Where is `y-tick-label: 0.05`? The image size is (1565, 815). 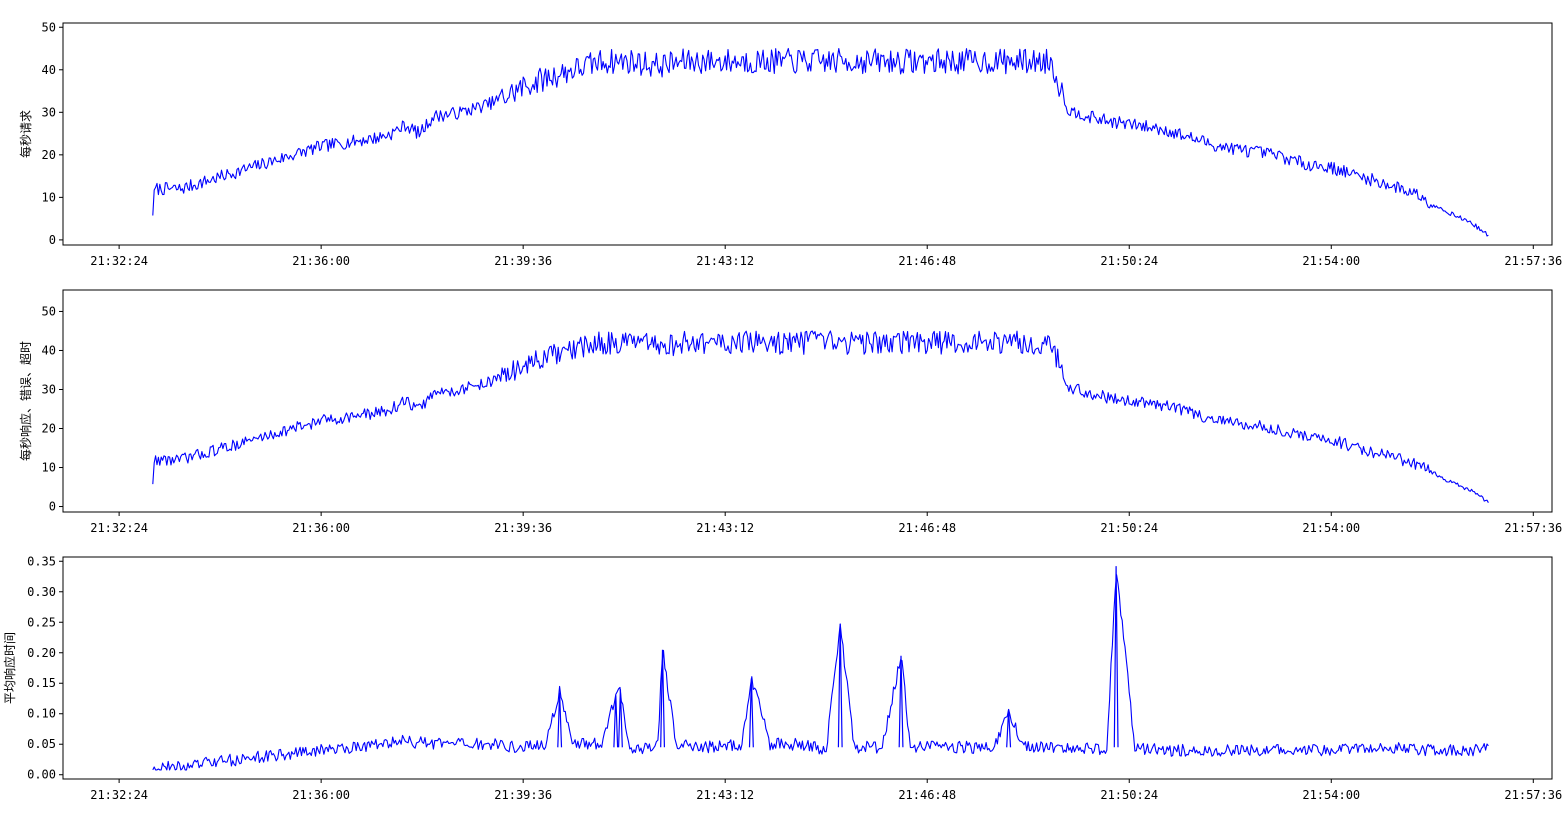
y-tick-label: 0.05 is located at coordinates (41, 744).